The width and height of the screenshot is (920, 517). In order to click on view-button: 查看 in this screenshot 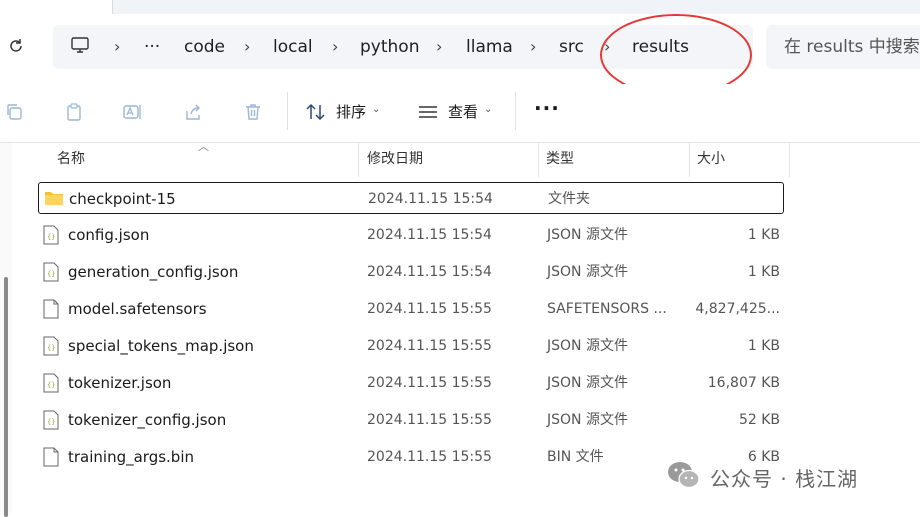, I will do `click(463, 112)`.